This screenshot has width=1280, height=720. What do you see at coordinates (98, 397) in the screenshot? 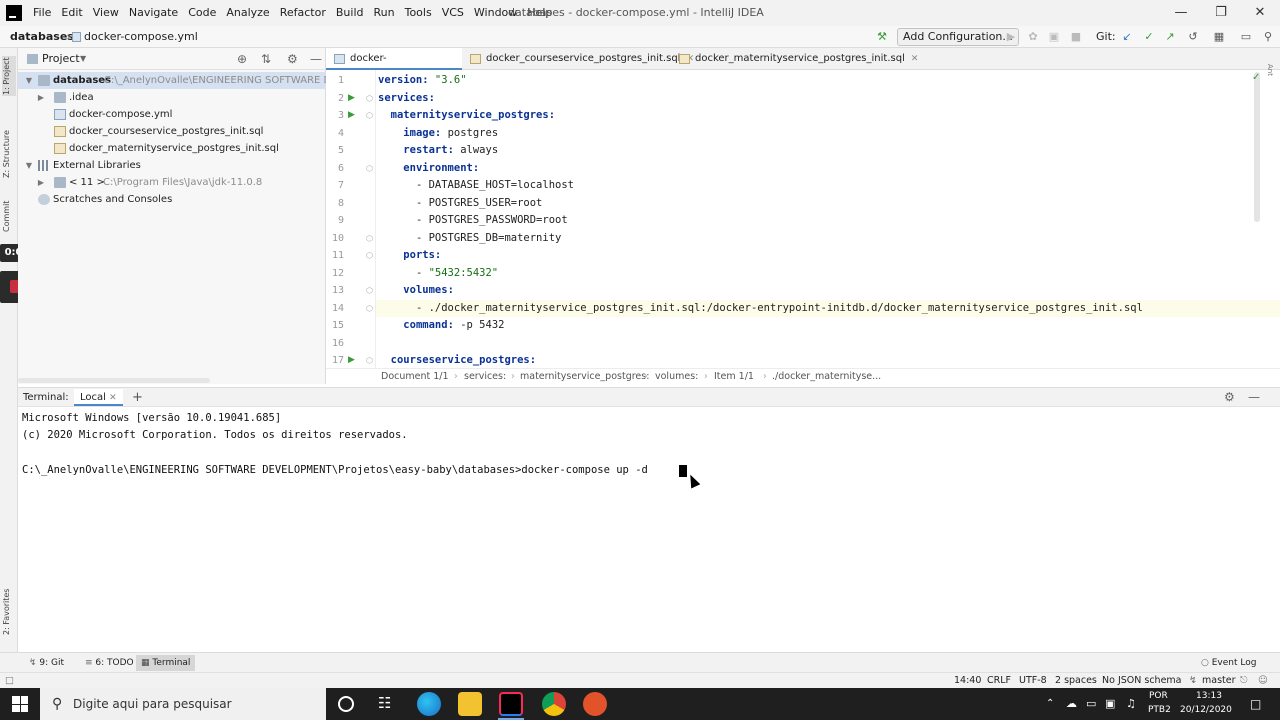
I see `terminal-tab-local: Local ✕` at bounding box center [98, 397].